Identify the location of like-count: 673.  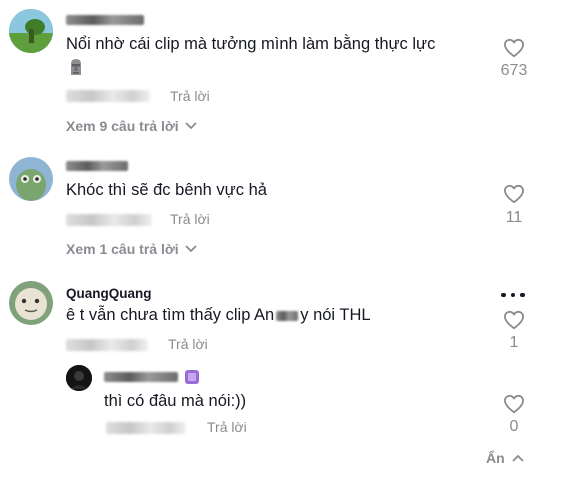
(514, 70).